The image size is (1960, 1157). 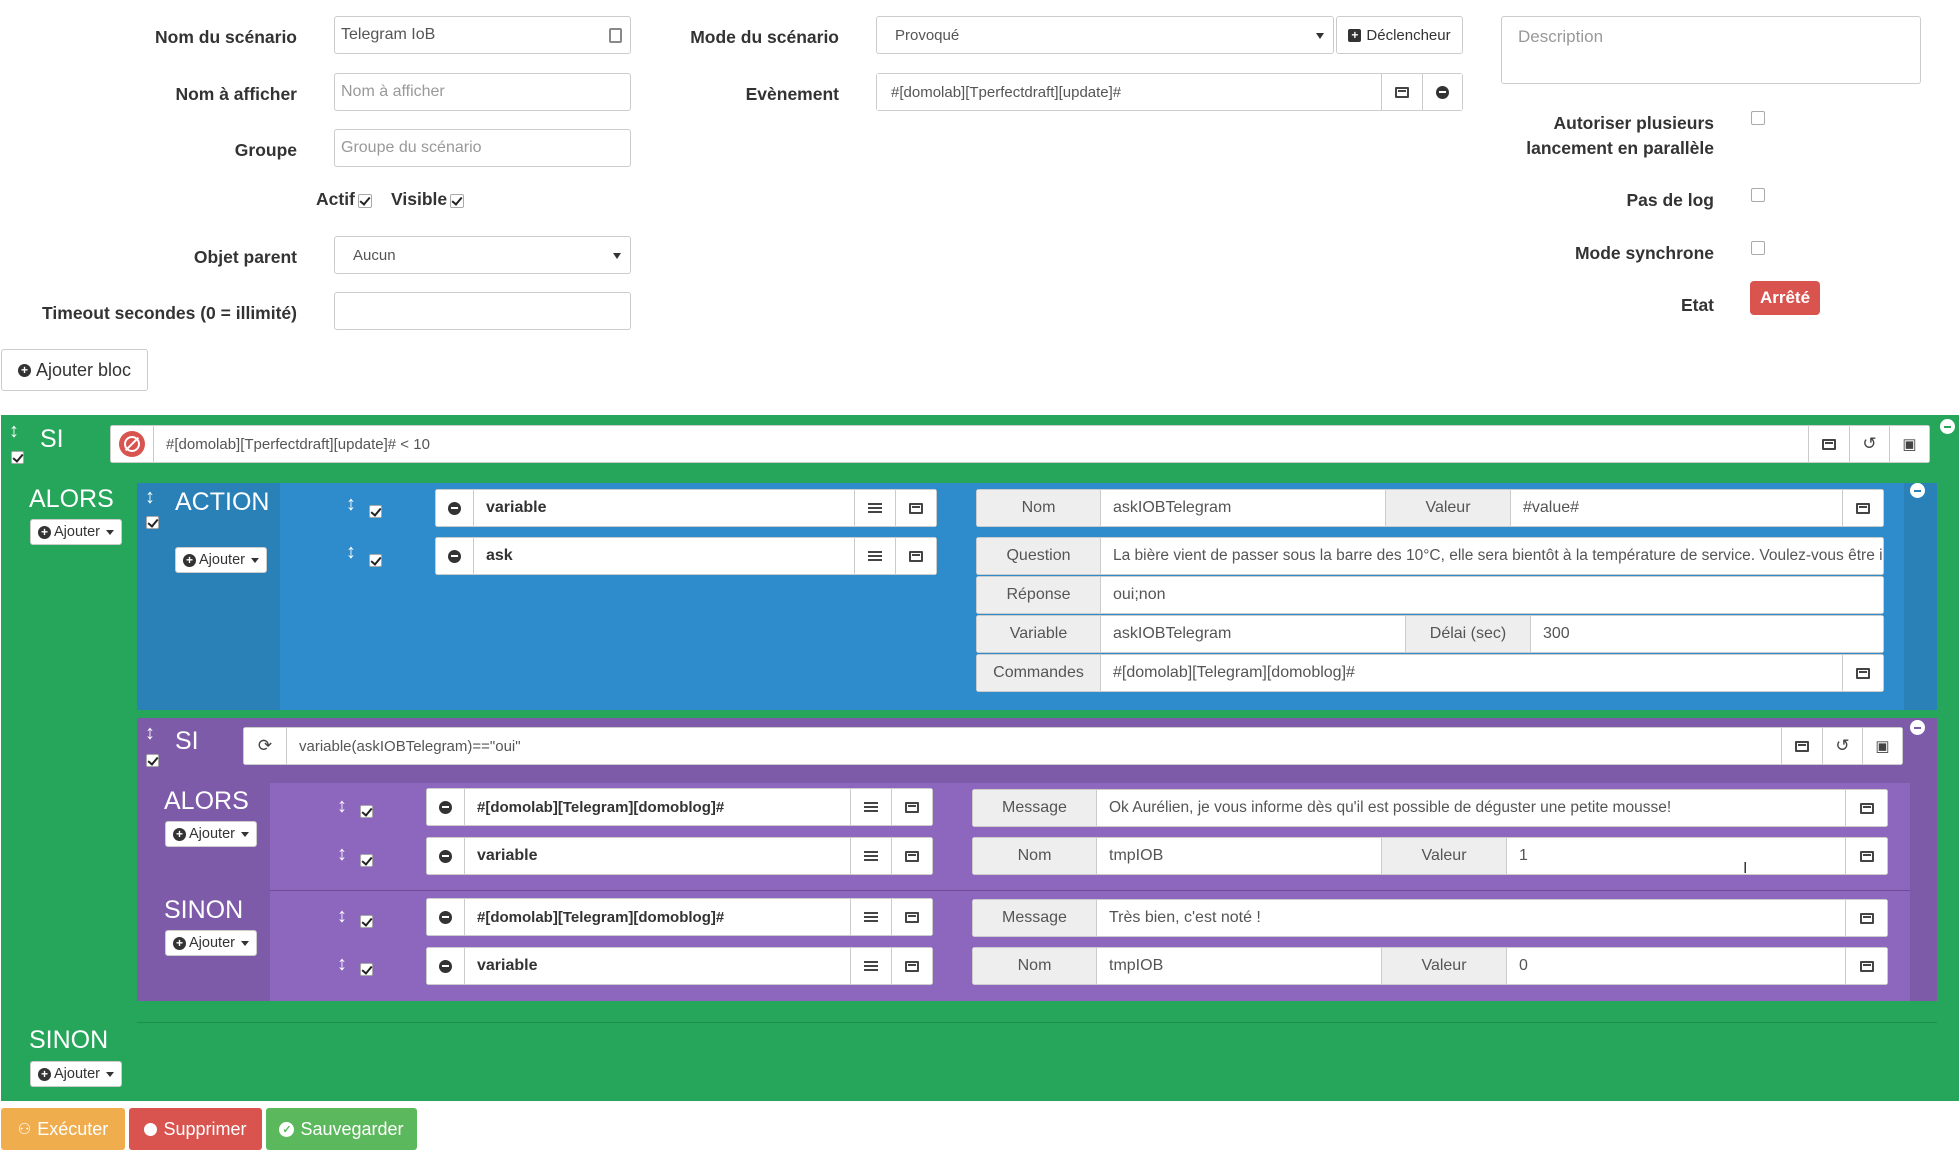 What do you see at coordinates (1758, 248) in the screenshot?
I see `sync-mode-checkbox` at bounding box center [1758, 248].